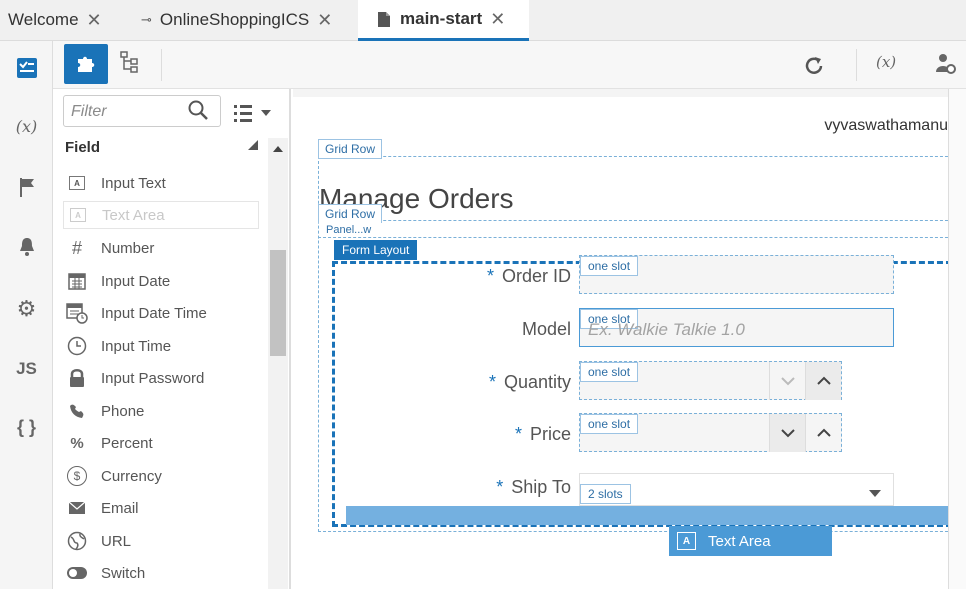 This screenshot has width=966, height=589. Describe the element at coordinates (82, 147) in the screenshot. I see `section-header-field: Field` at that location.